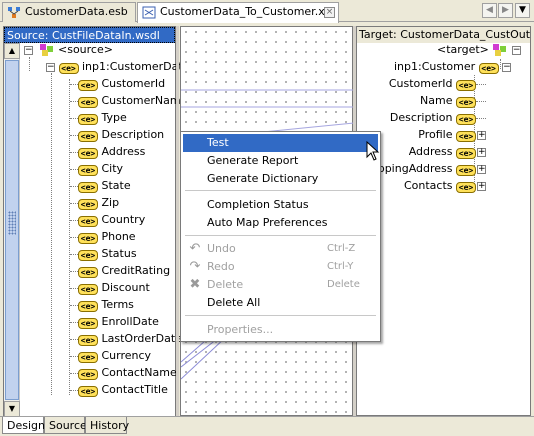 Image resolution: width=534 pixels, height=436 pixels. I want to click on tree-node-label: CustomerId, so click(133, 83).